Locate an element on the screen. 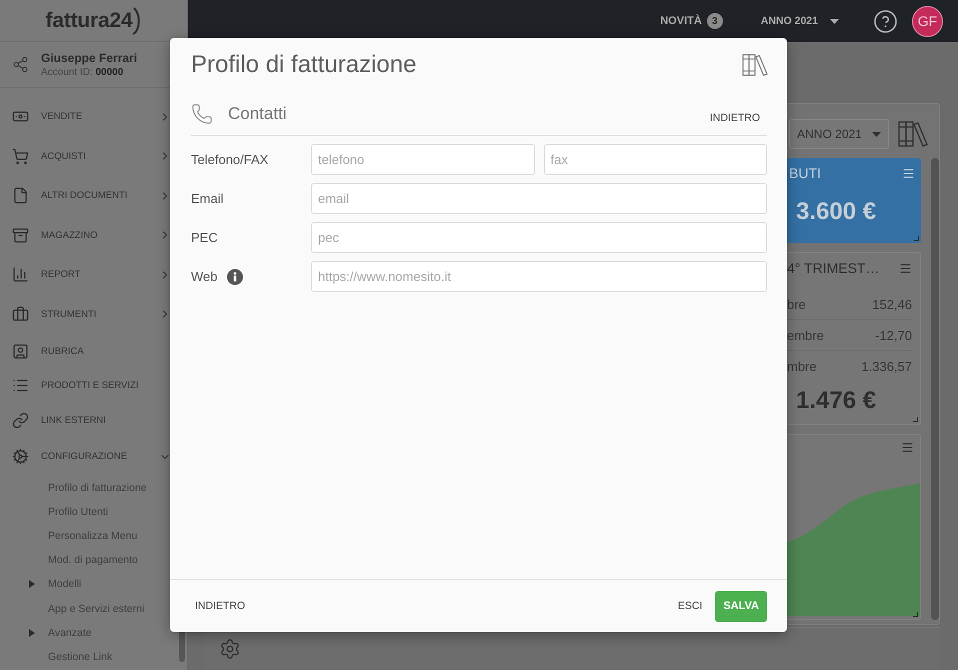 Image resolution: width=958 pixels, height=670 pixels. contact-card-icon is located at coordinates (20, 351).